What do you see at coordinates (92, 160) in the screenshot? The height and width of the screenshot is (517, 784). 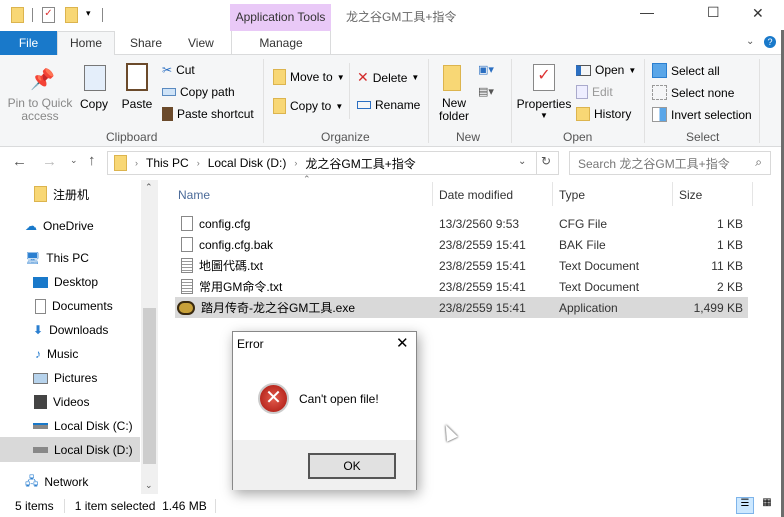 I see `up-button: ↑` at bounding box center [92, 160].